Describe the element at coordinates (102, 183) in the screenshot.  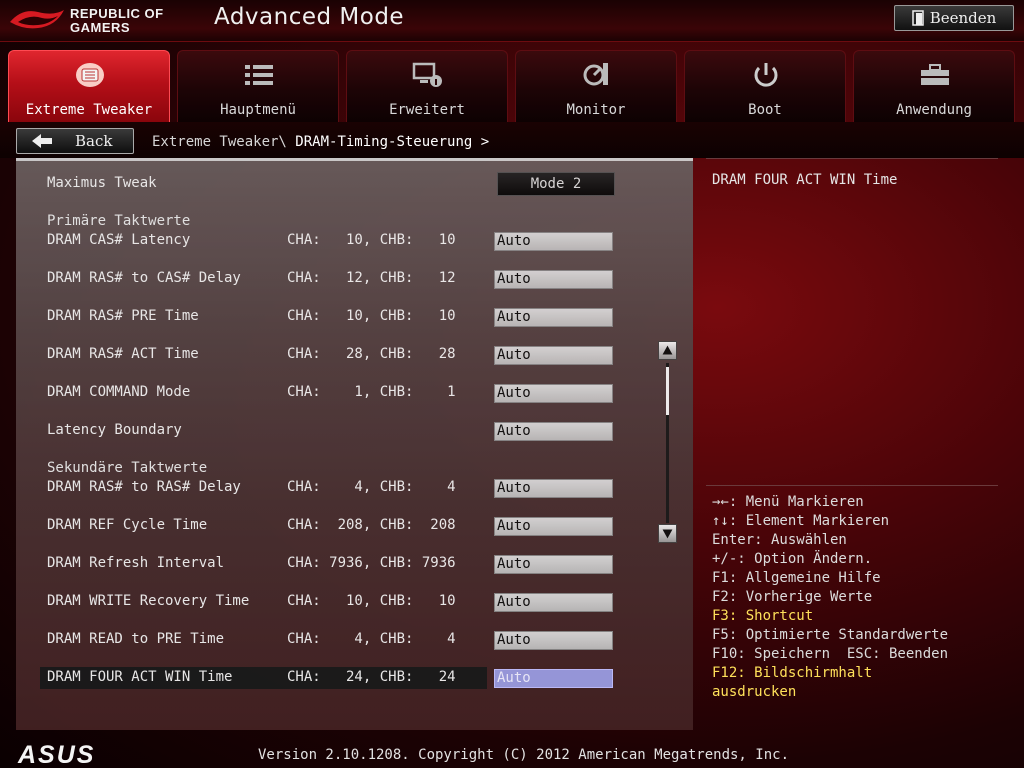
I see `setting-label: Maximus Tweak` at that location.